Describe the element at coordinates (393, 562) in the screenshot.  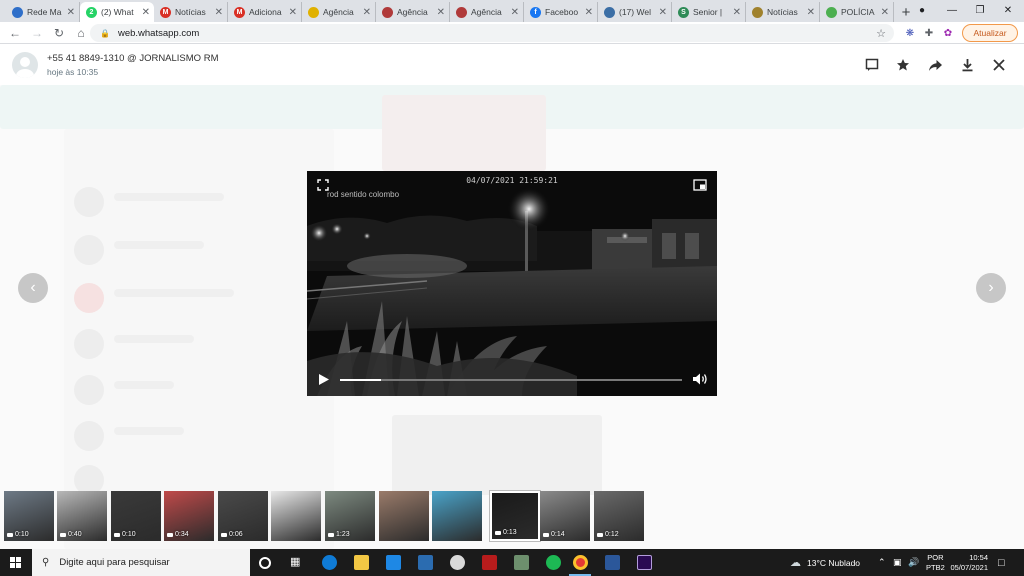
I see `store-icon` at that location.